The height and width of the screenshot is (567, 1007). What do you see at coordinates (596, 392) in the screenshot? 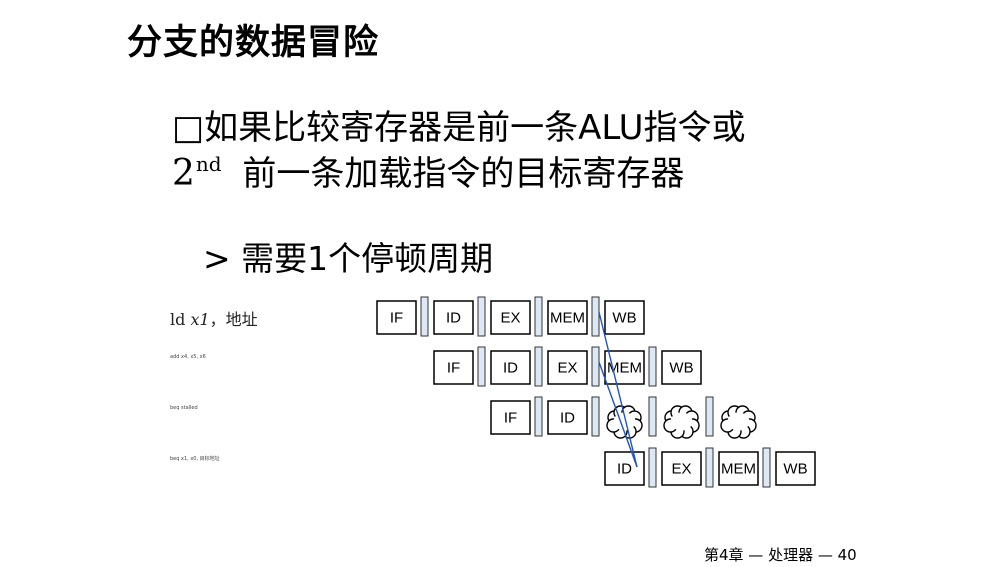
I see `pipeline-diagram: IF ID EX MEM WBIF ID EX MEM WBIF IDID EX MEM WB` at bounding box center [596, 392].